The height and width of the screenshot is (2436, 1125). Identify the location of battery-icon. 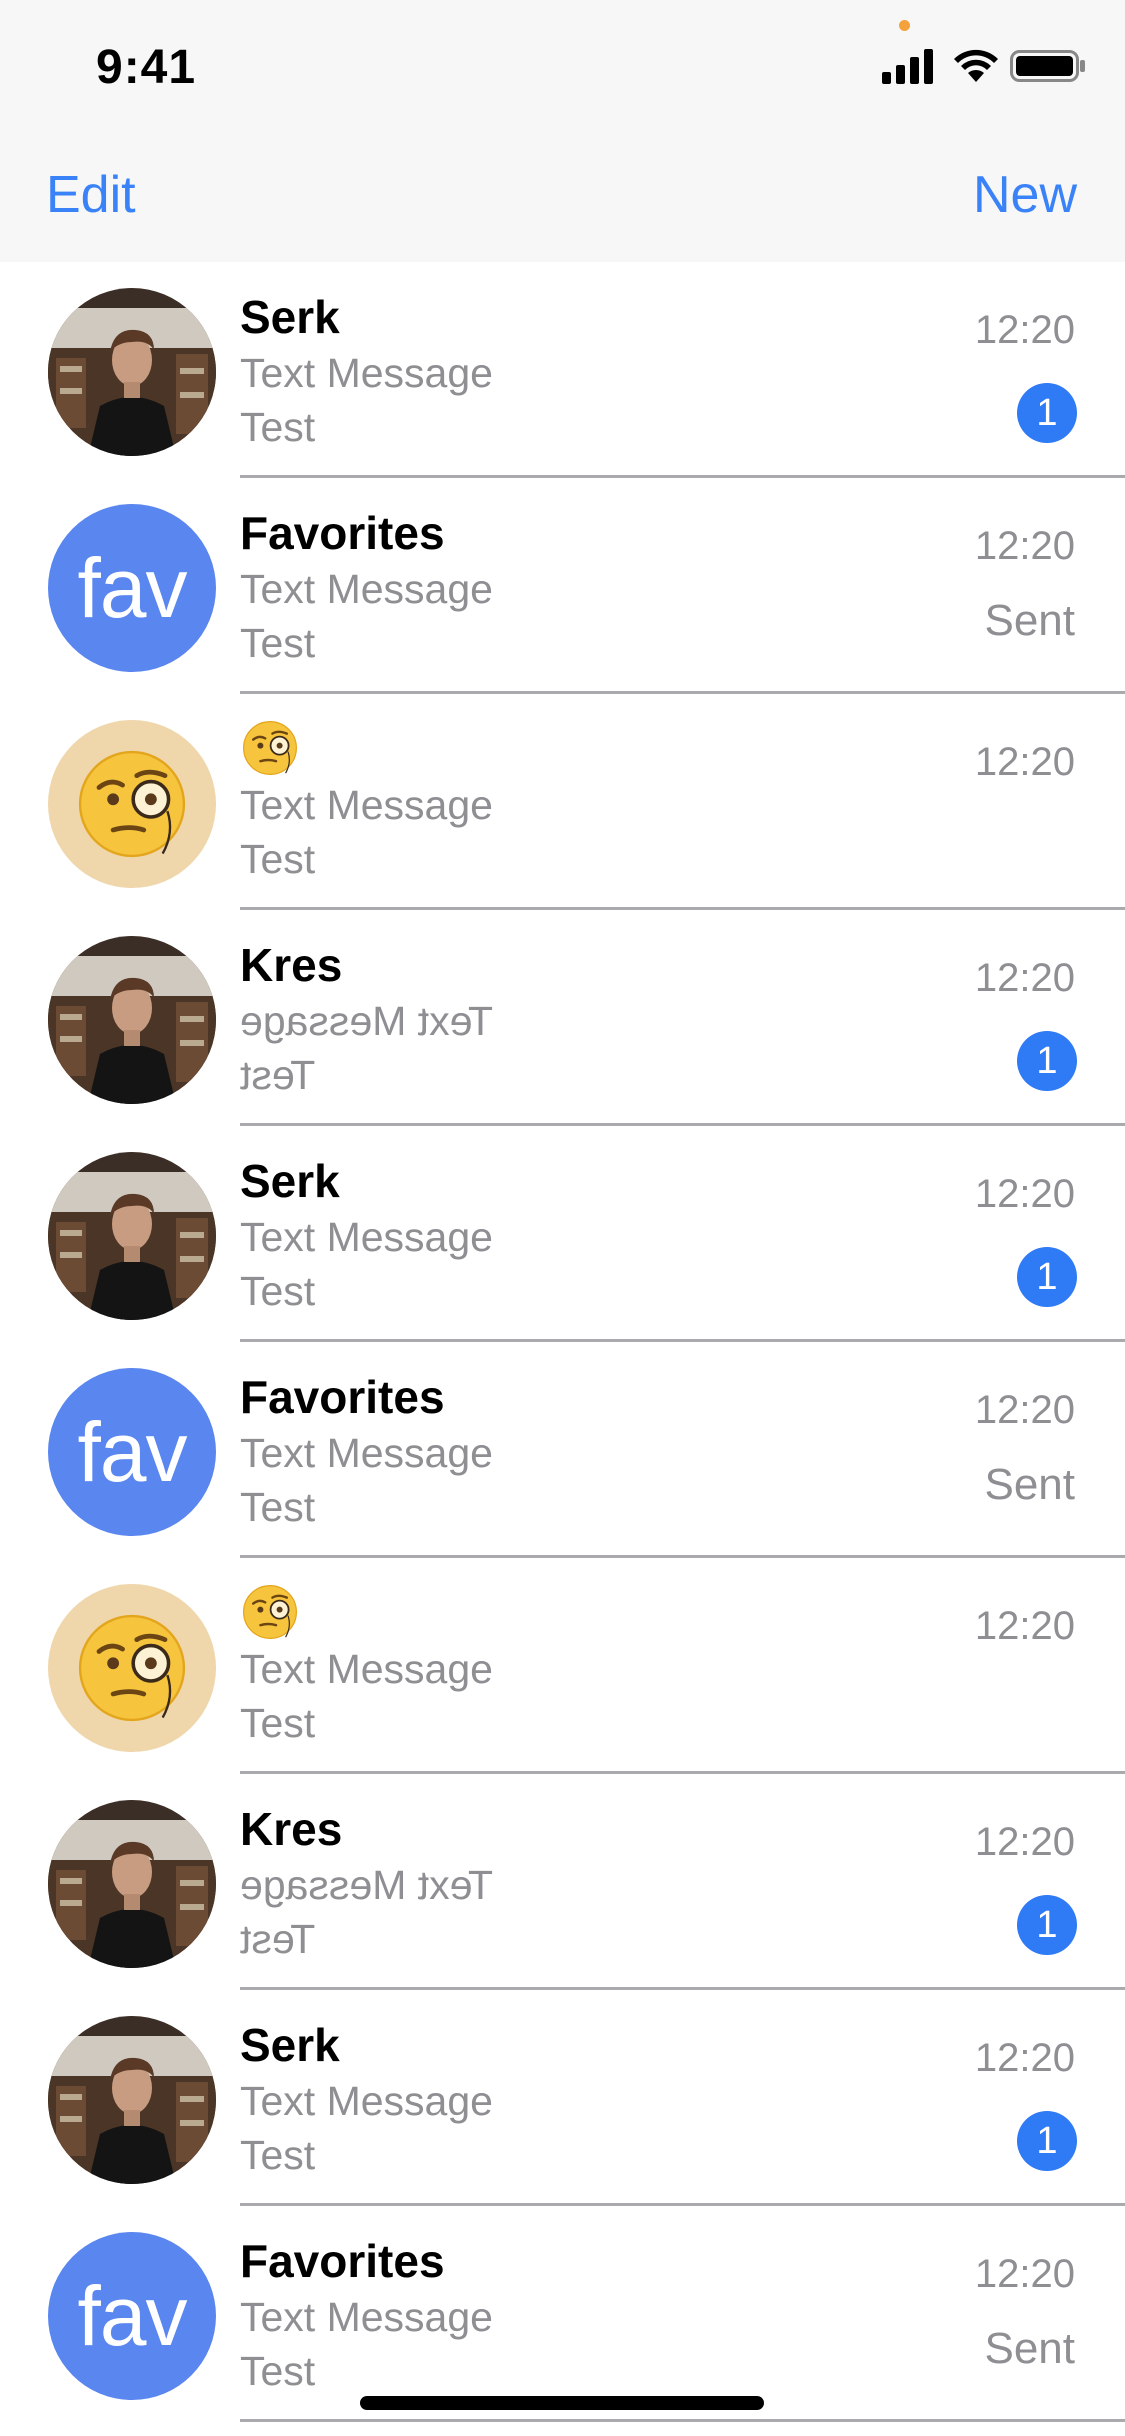
(1047, 66).